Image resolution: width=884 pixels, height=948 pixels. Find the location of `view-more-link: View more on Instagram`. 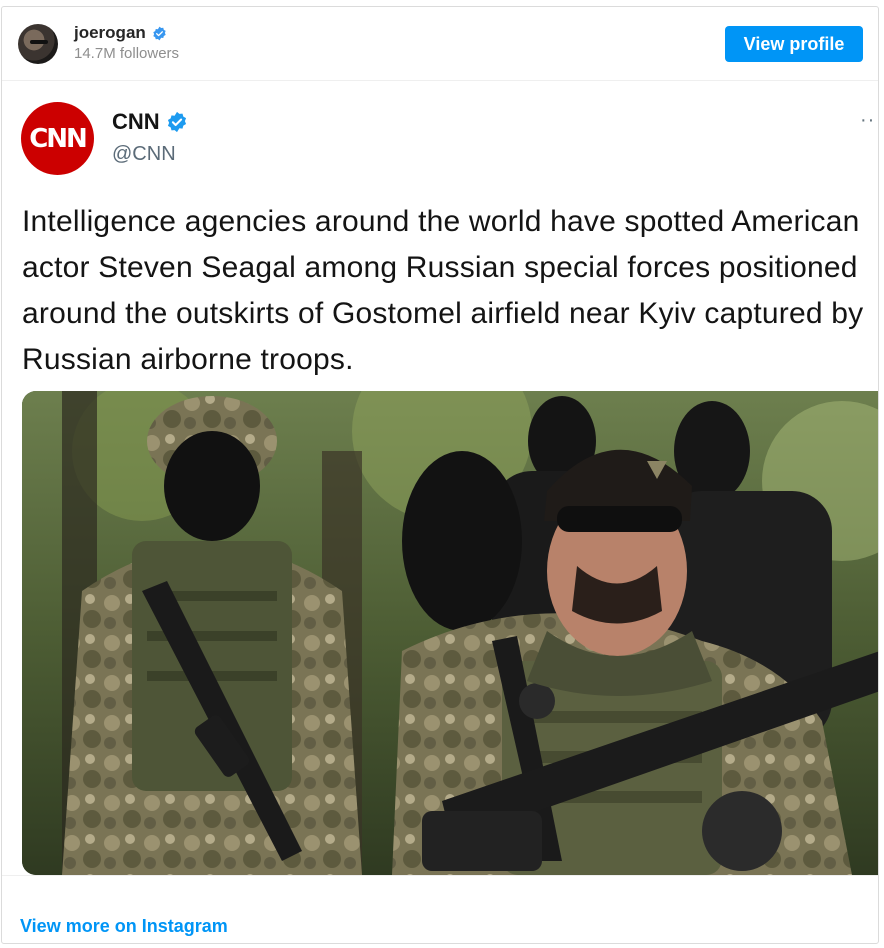

view-more-link: View more on Instagram is located at coordinates (124, 926).